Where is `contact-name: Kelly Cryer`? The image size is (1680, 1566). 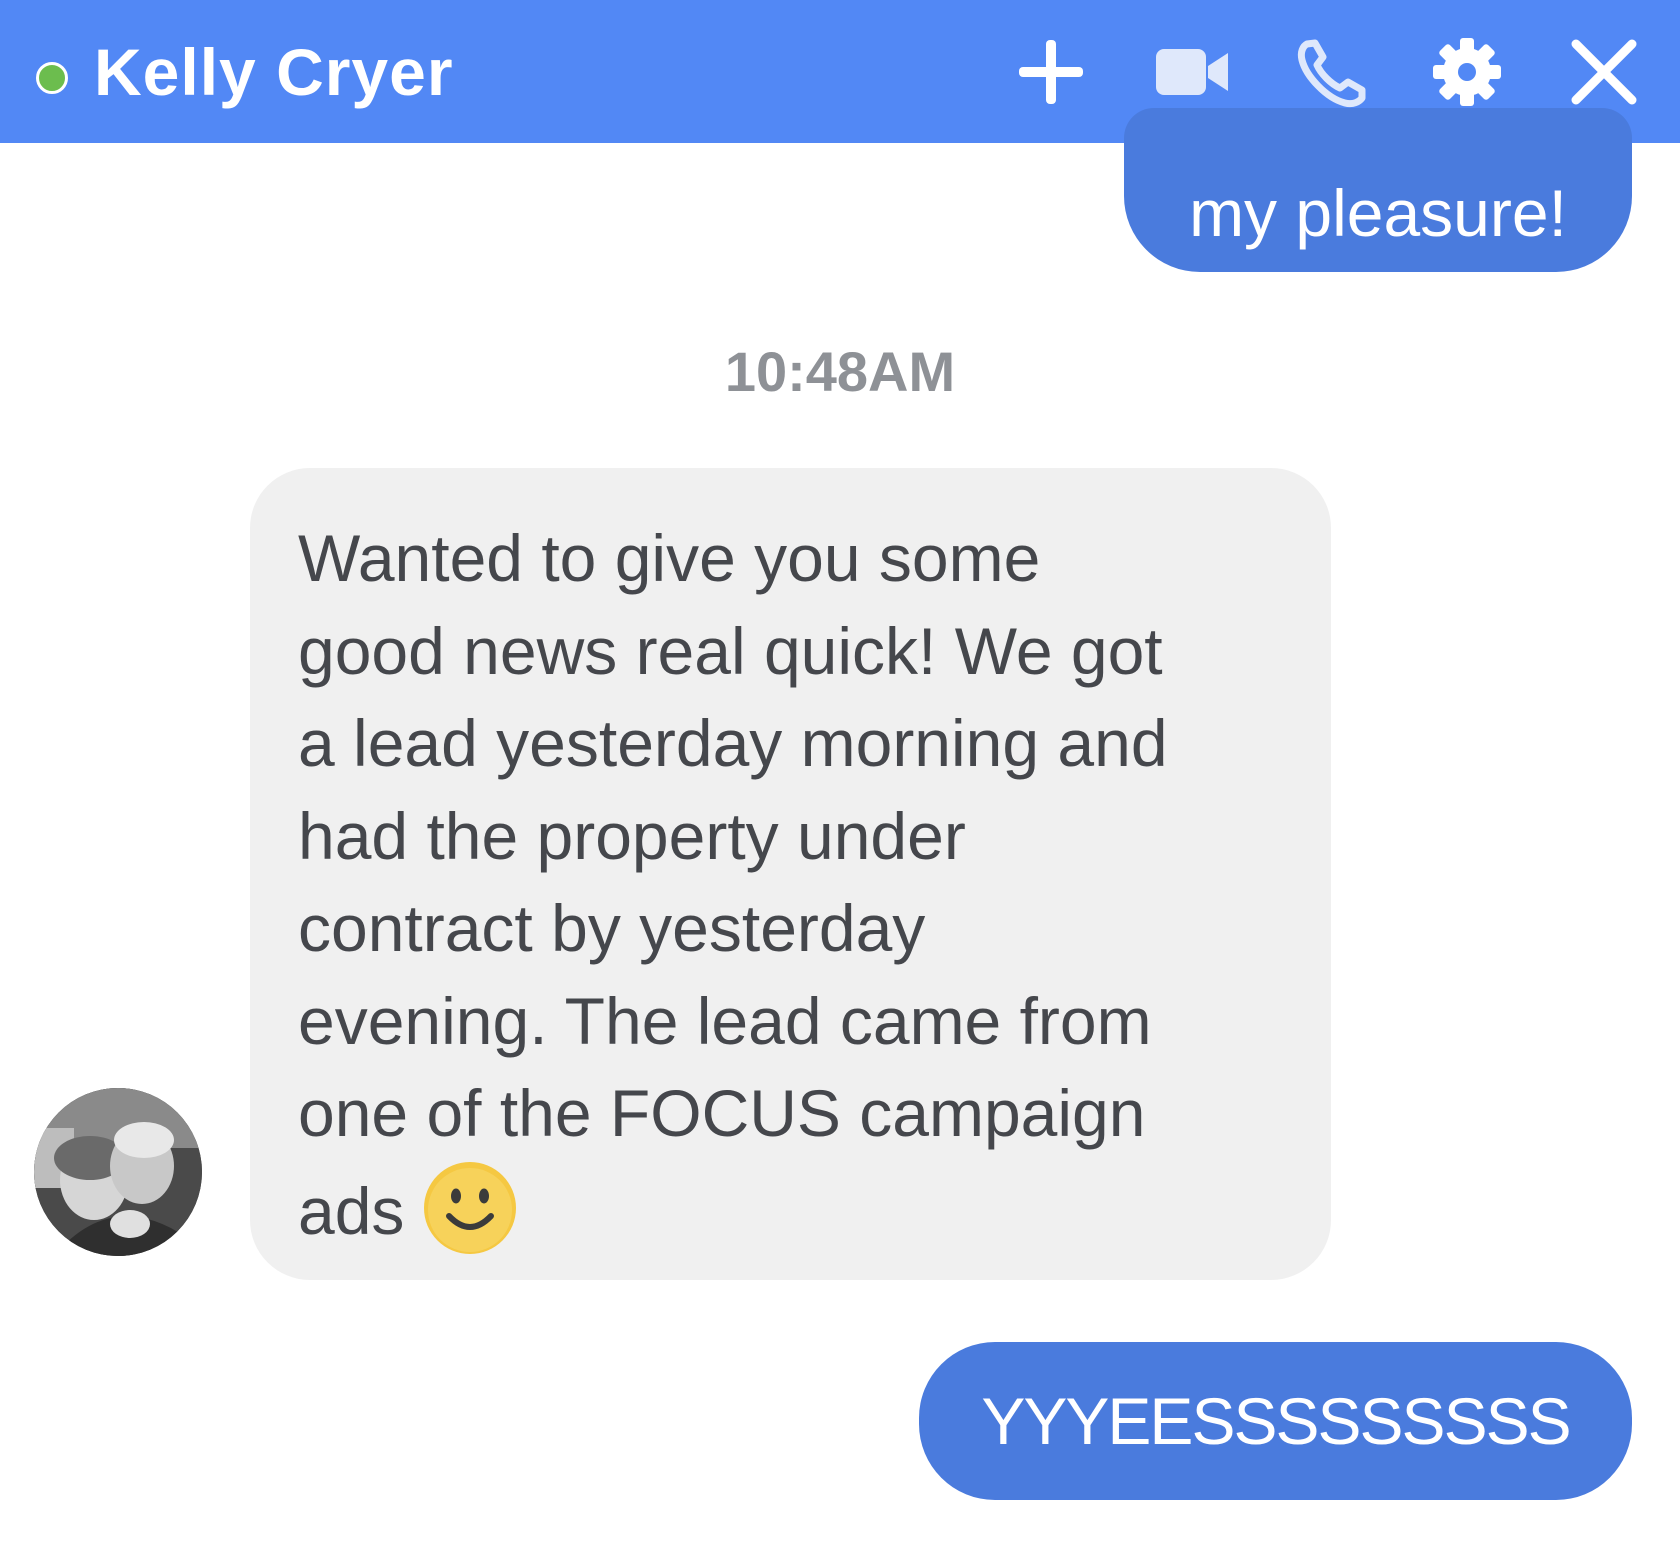
contact-name: Kelly Cryer is located at coordinates (274, 72).